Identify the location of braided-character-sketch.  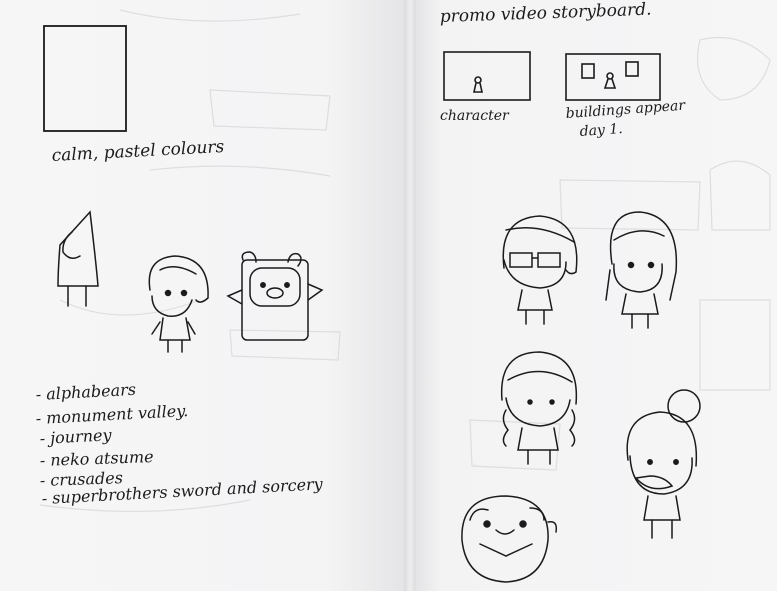
(539, 408).